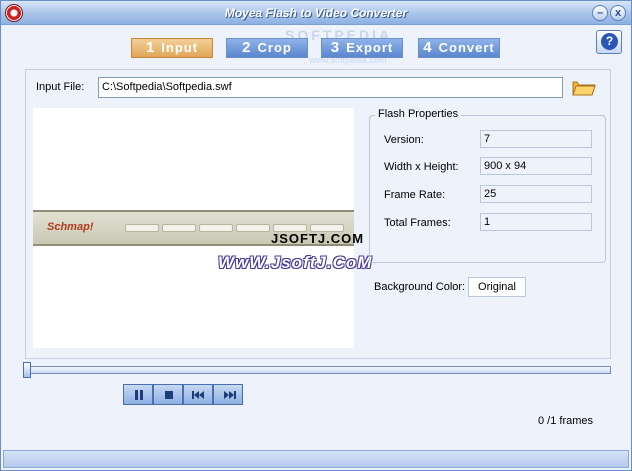 This screenshot has width=632, height=471. Describe the element at coordinates (536, 166) in the screenshot. I see `dimensions-value: 900 x 94` at that location.